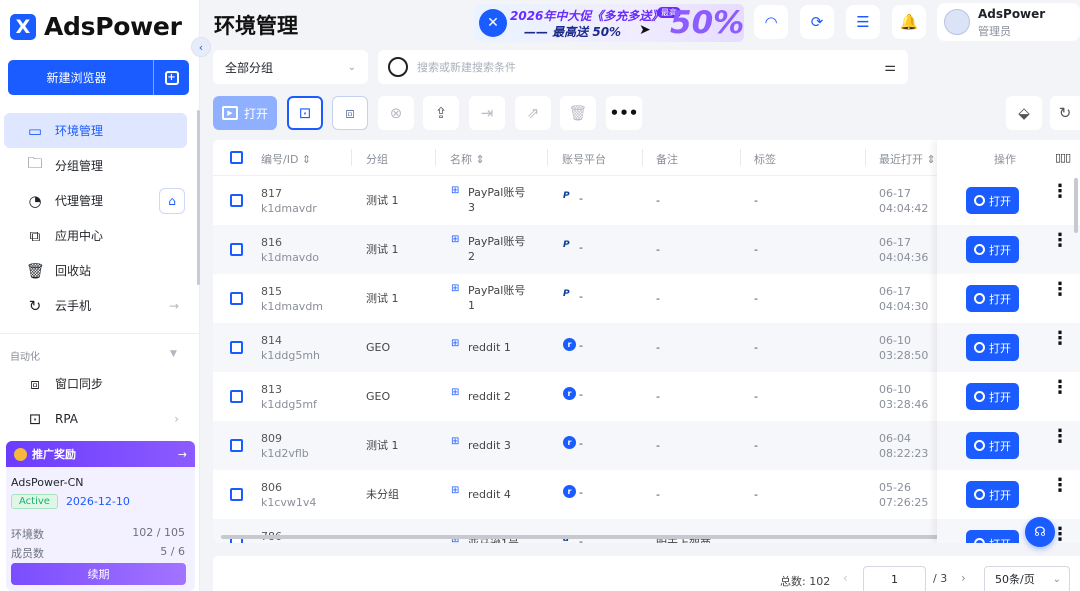 This screenshot has height=591, width=1080. What do you see at coordinates (756, 200) in the screenshot?
I see `profile-tag: -` at bounding box center [756, 200].